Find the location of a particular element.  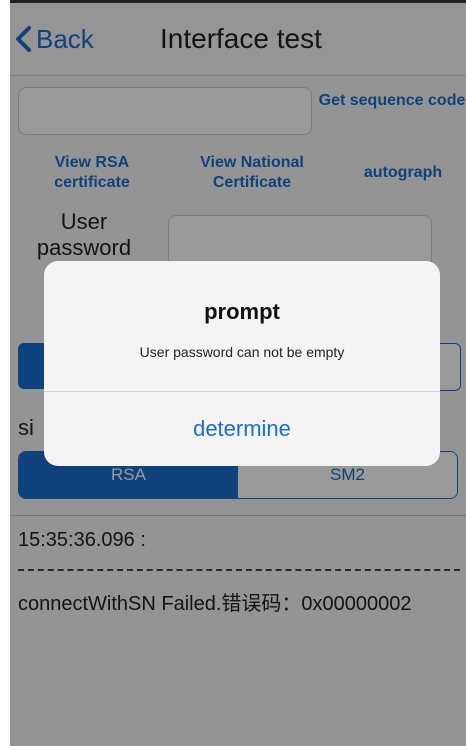

dialog-title: prompt is located at coordinates (242, 311).